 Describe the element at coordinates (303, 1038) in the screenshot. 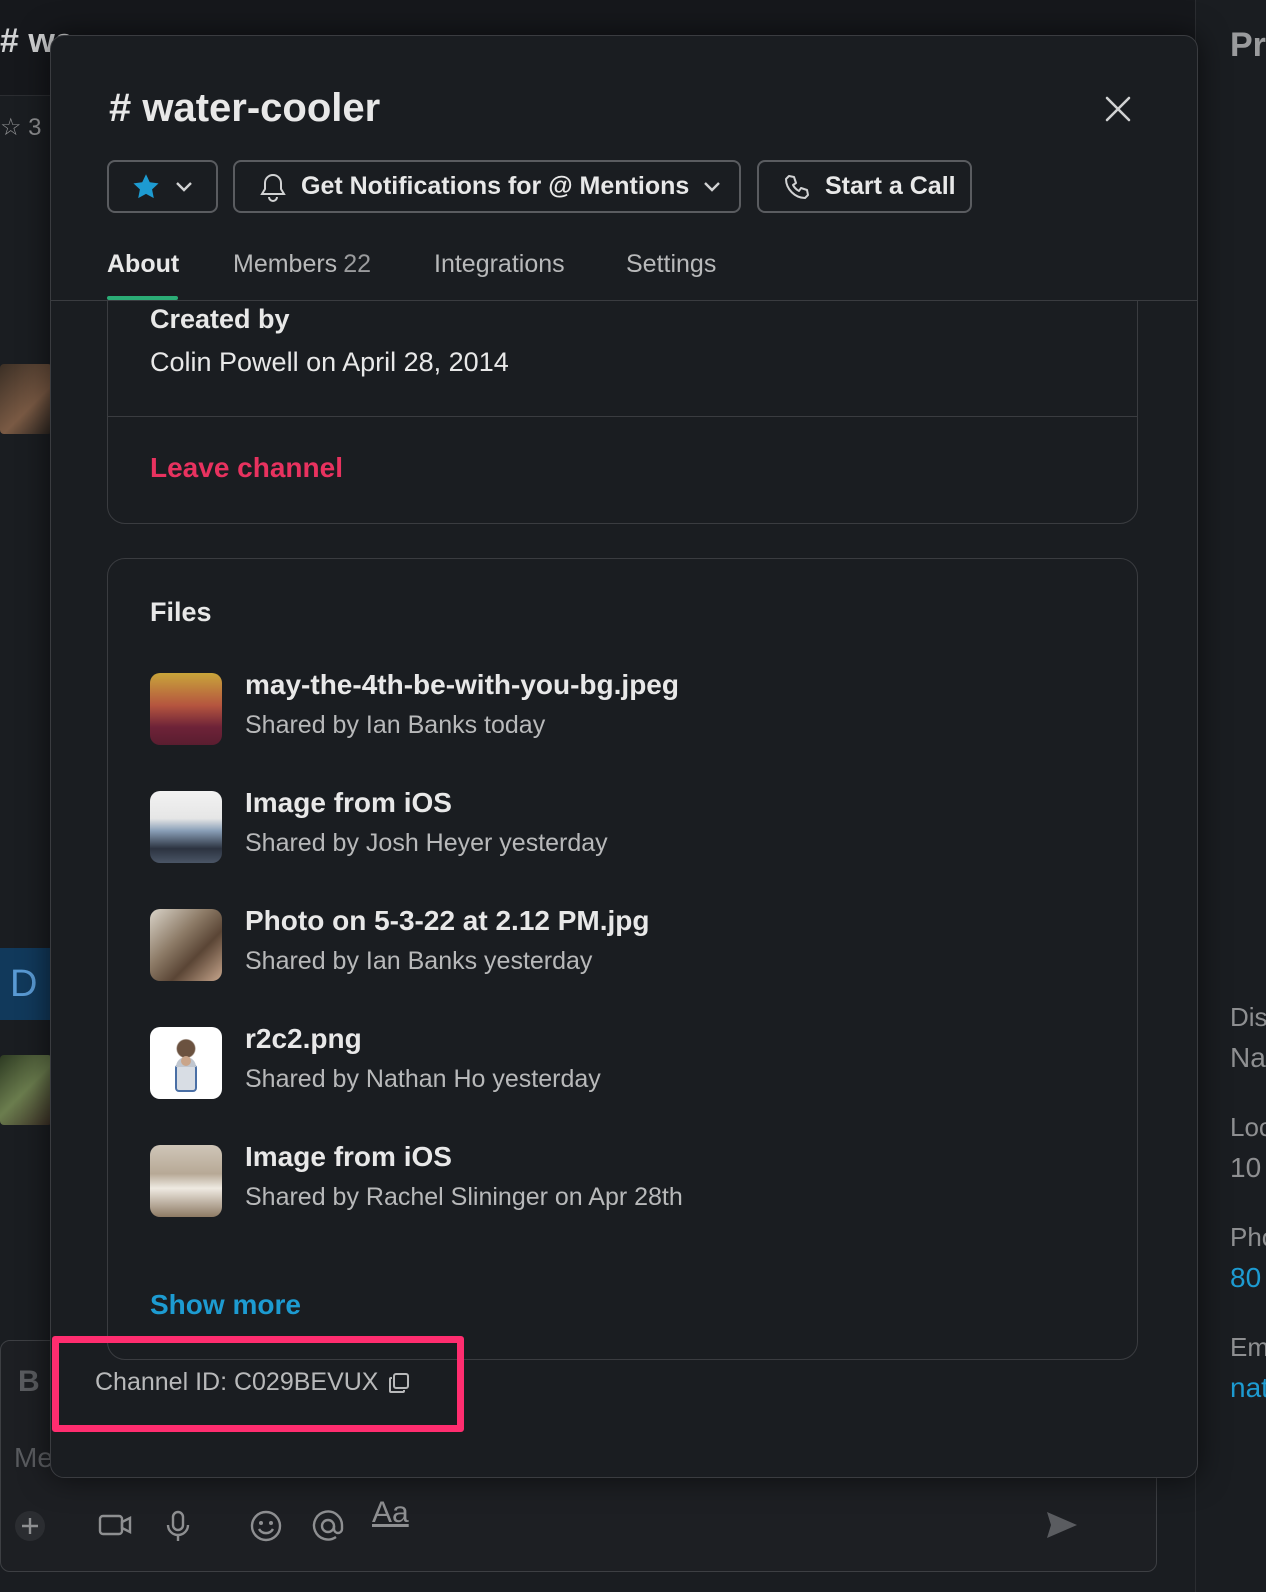

I see `file-name: r2c2.png` at that location.